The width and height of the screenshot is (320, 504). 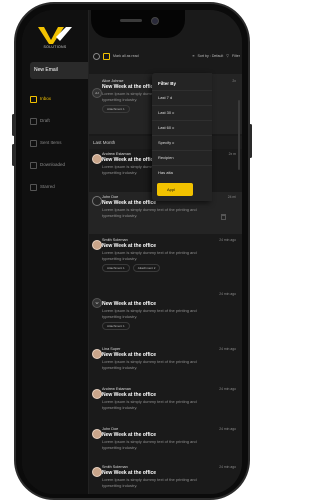 I want to click on sidebar-item-draft: Draft, so click(x=55, y=121).